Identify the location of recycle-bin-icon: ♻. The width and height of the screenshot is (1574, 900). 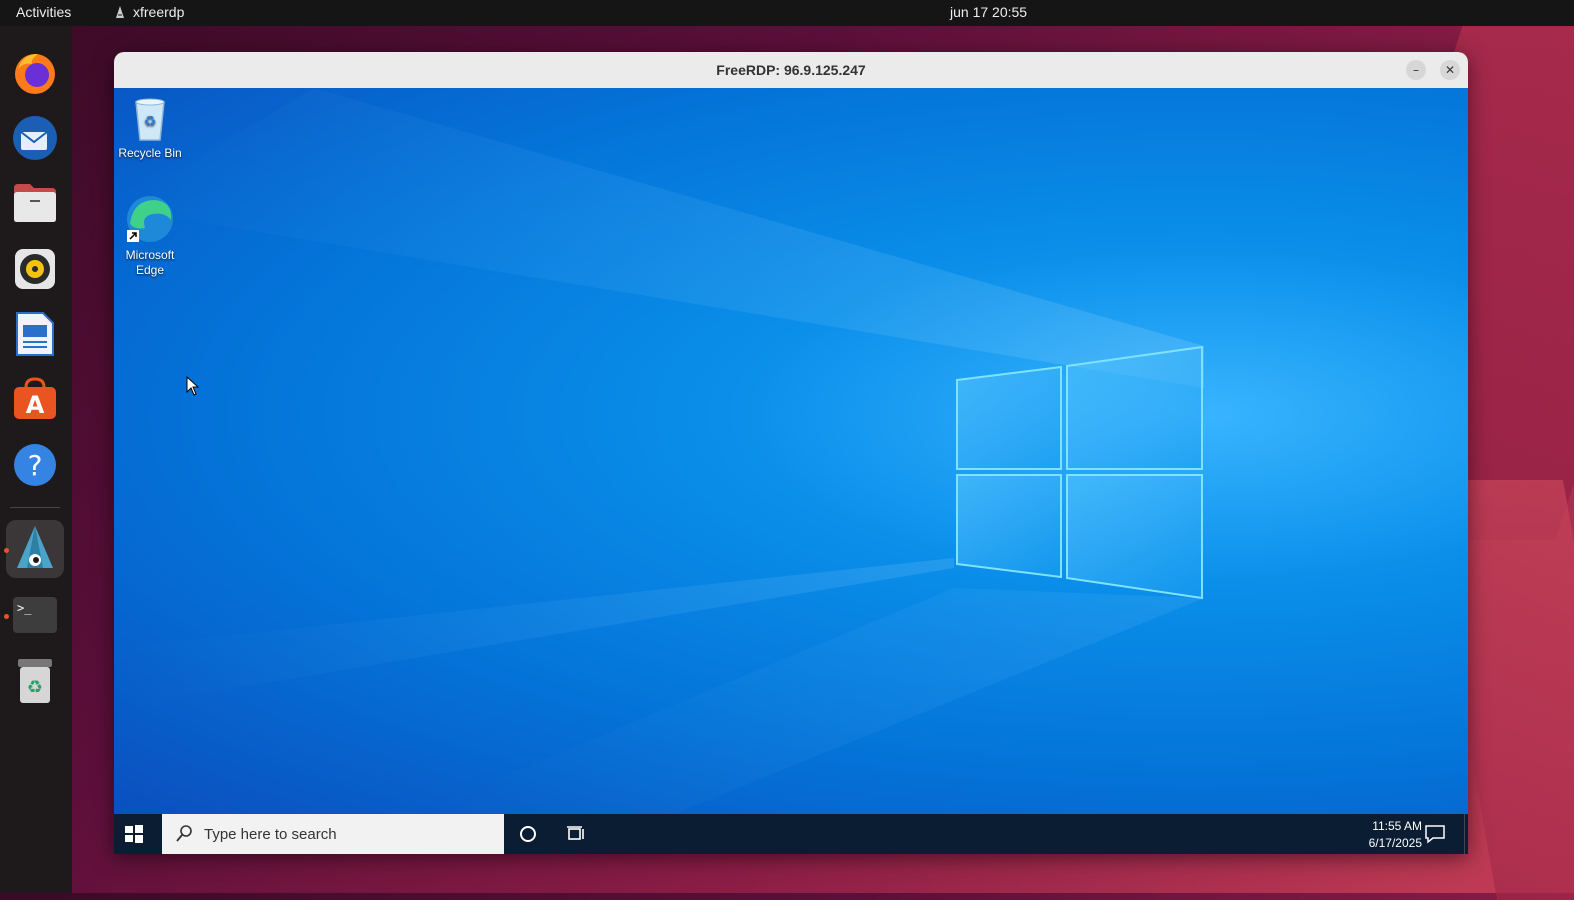
(150, 119).